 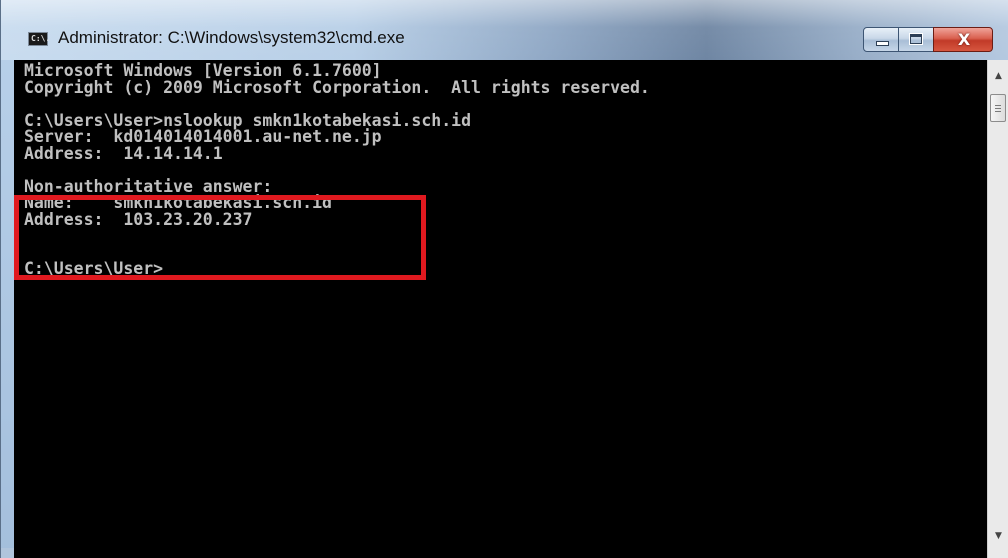 I want to click on cmd-app-icon: C:\., so click(x=39, y=39).